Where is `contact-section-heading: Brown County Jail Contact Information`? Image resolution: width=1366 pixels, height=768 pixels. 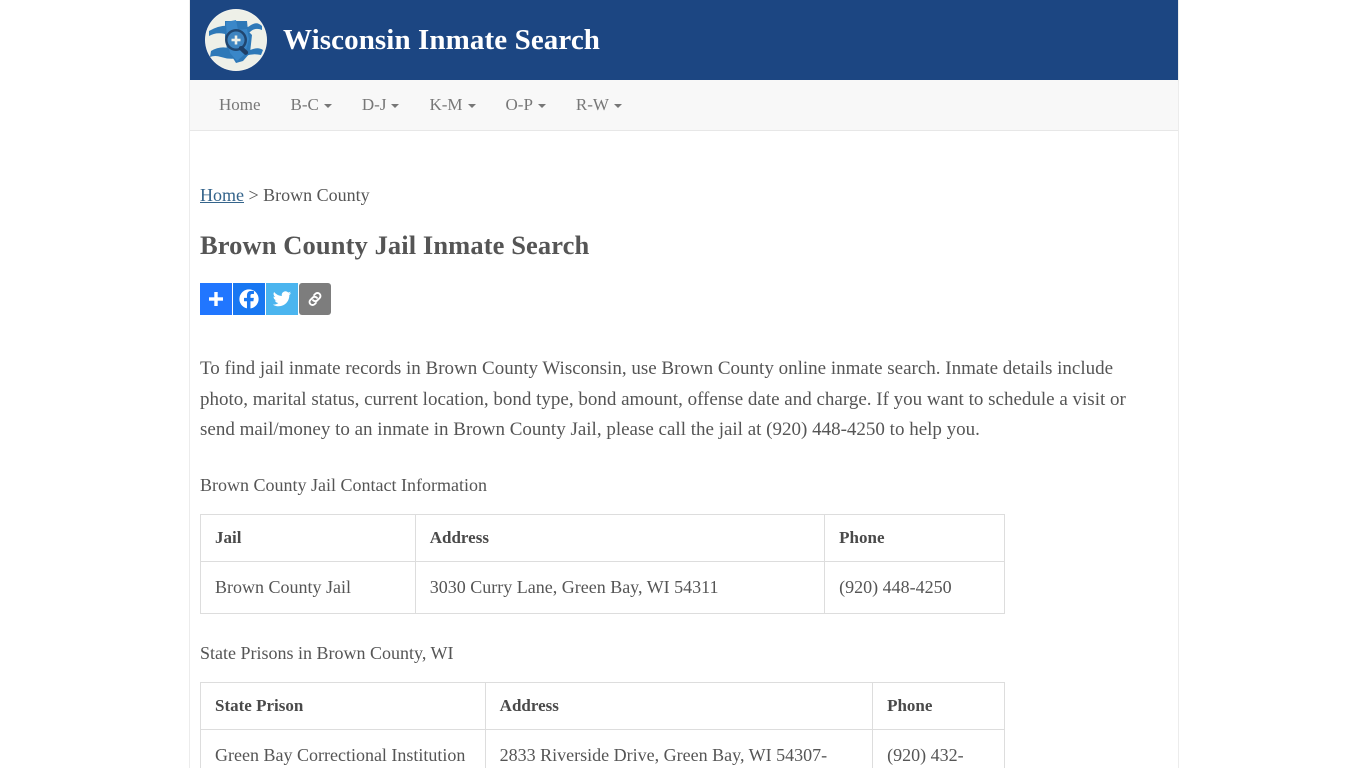
contact-section-heading: Brown County Jail Contact Information is located at coordinates (343, 484).